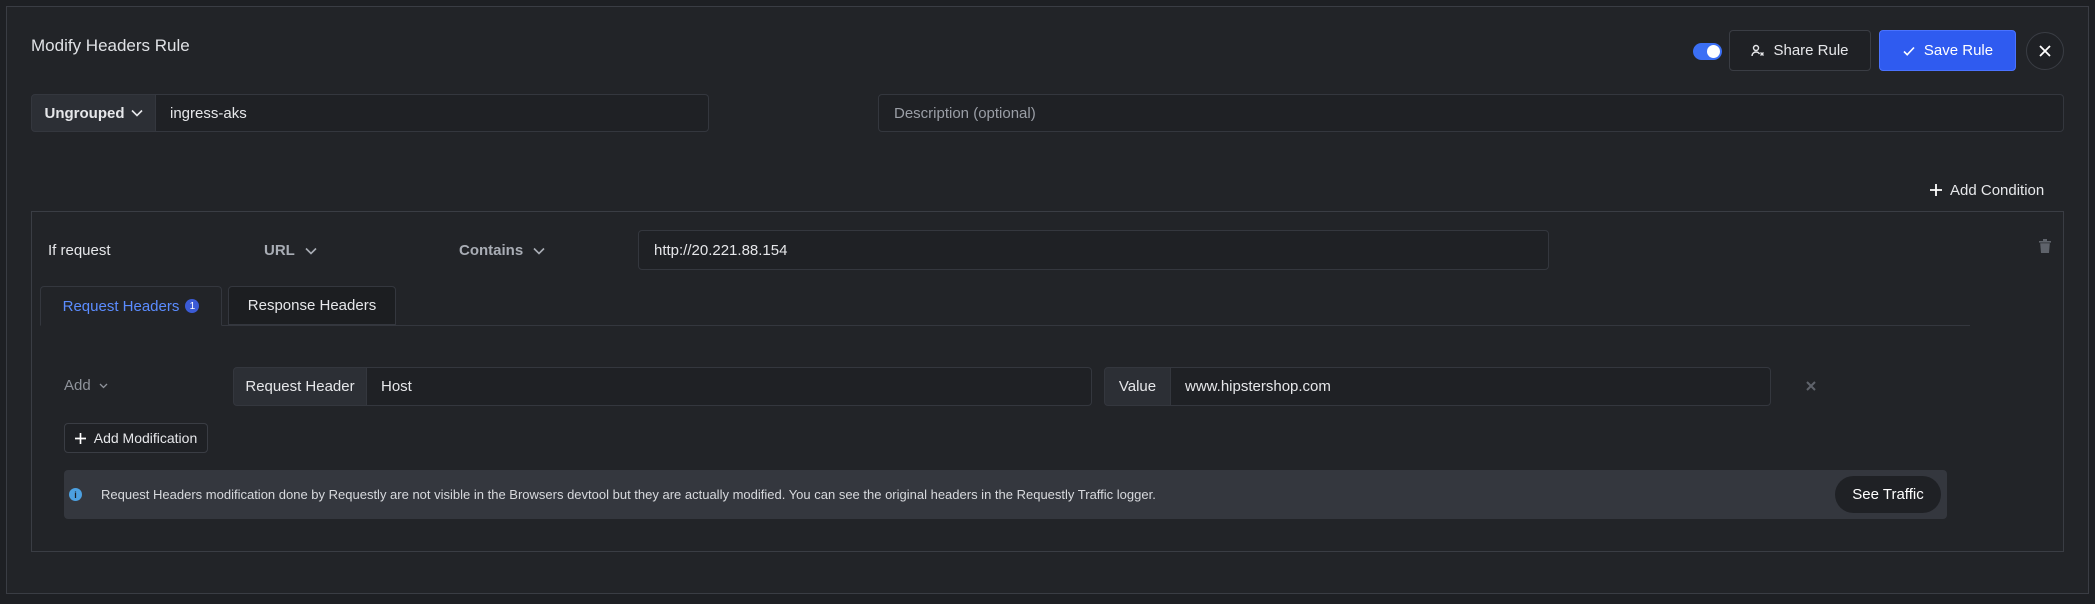 This screenshot has height=604, width=2095. I want to click on description-input: Description (optional), so click(1471, 113).